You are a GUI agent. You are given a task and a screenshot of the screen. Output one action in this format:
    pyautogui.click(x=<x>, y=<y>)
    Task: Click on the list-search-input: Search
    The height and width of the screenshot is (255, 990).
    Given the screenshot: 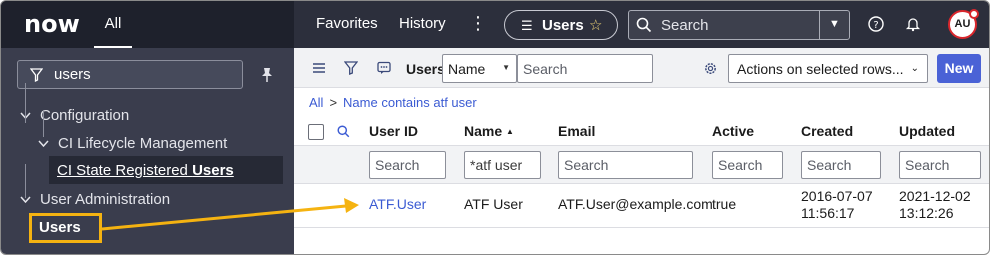 What is the action you would take?
    pyautogui.click(x=585, y=68)
    